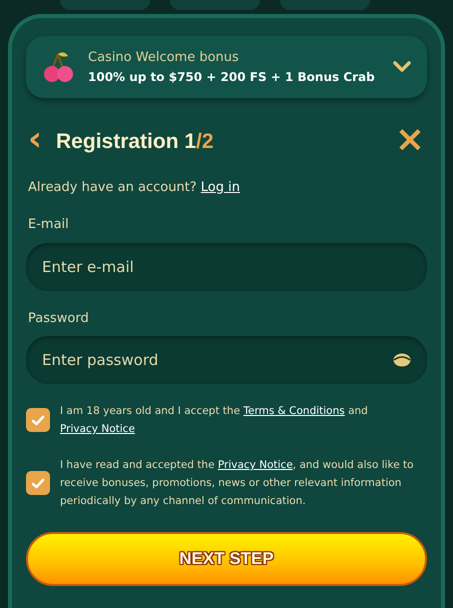  Describe the element at coordinates (164, 58) in the screenshot. I see `bonus-title: Casino Welcome bonus` at that location.